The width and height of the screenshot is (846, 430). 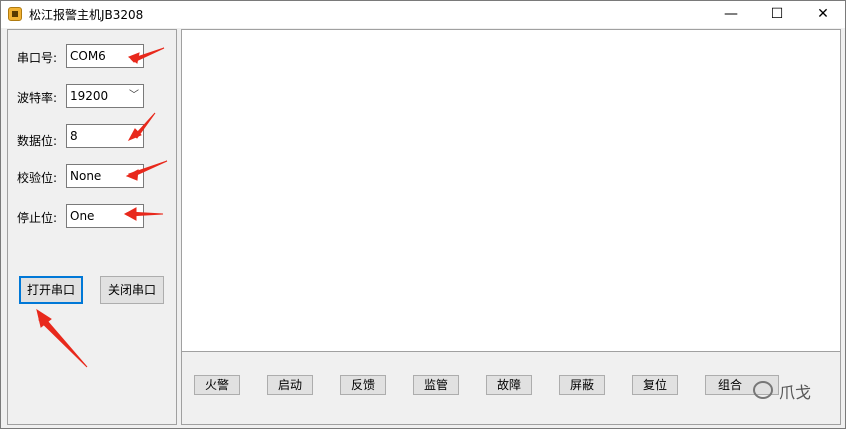 I want to click on wechat-icon, so click(x=763, y=390).